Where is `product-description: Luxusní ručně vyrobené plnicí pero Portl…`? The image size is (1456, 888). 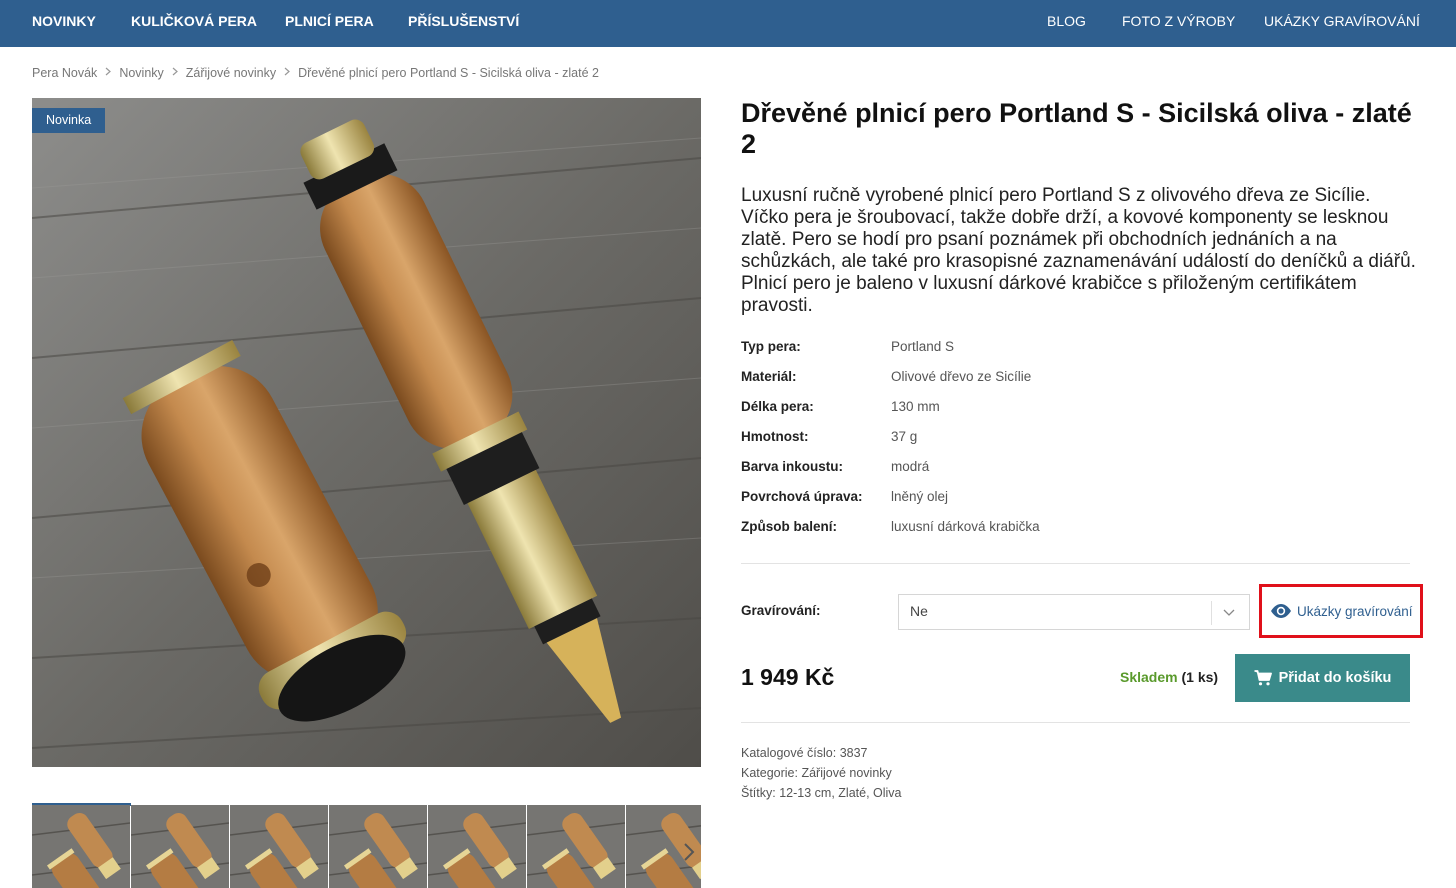 product-description: Luxusní ručně vyrobené plnicí pero Portl… is located at coordinates (1078, 250).